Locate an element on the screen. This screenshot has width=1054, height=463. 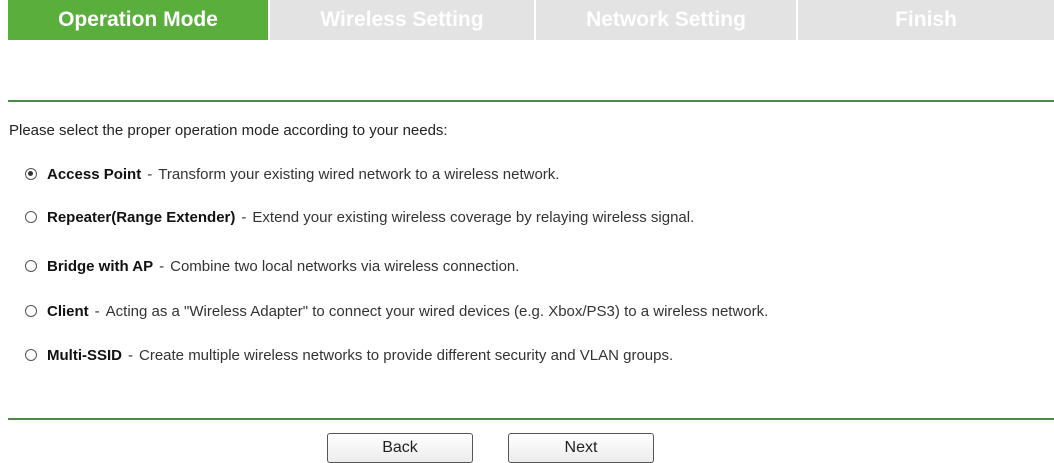
multi-ssid-radio is located at coordinates (31, 355).